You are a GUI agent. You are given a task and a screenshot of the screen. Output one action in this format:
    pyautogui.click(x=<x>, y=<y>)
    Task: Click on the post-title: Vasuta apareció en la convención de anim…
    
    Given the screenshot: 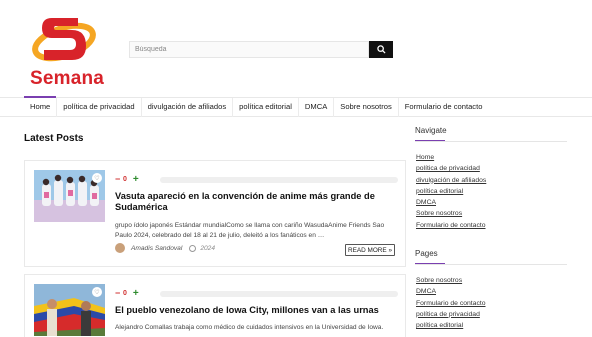 What is the action you would take?
    pyautogui.click(x=255, y=202)
    